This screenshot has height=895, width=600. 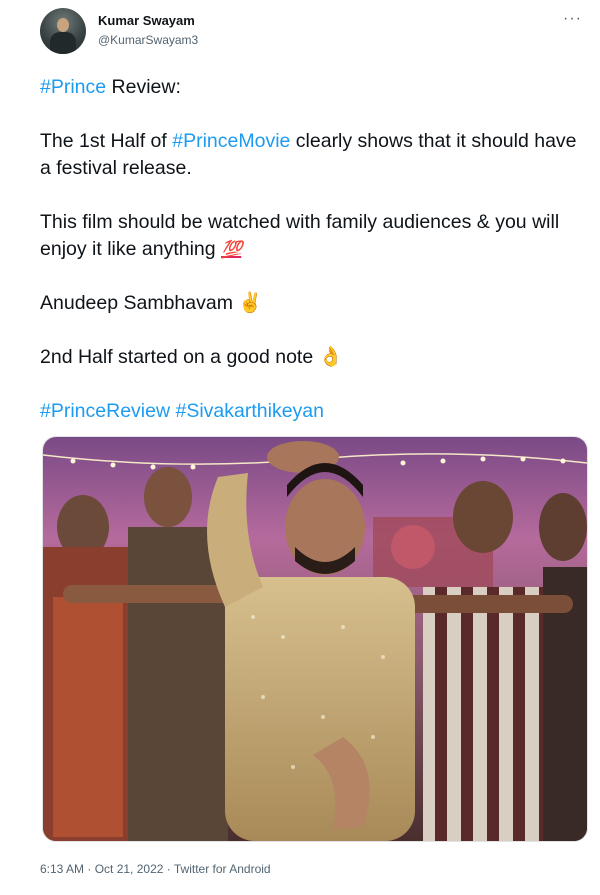 I want to click on avatar, so click(x=63, y=31).